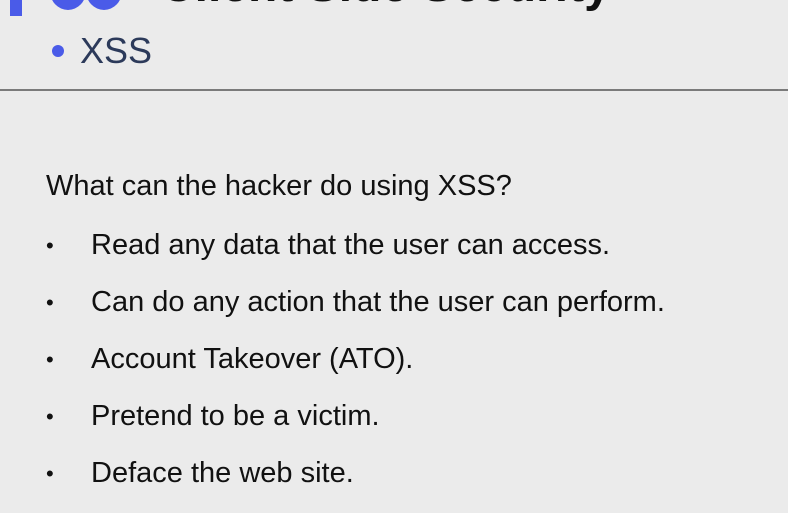 This screenshot has width=788, height=513. Describe the element at coordinates (222, 473) in the screenshot. I see `list-item-text: Deface the web site.` at that location.